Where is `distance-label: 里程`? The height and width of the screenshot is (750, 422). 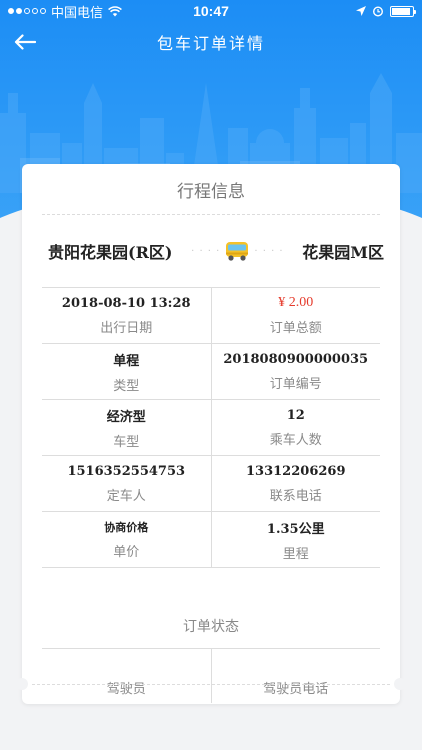 distance-label: 里程 is located at coordinates (295, 554).